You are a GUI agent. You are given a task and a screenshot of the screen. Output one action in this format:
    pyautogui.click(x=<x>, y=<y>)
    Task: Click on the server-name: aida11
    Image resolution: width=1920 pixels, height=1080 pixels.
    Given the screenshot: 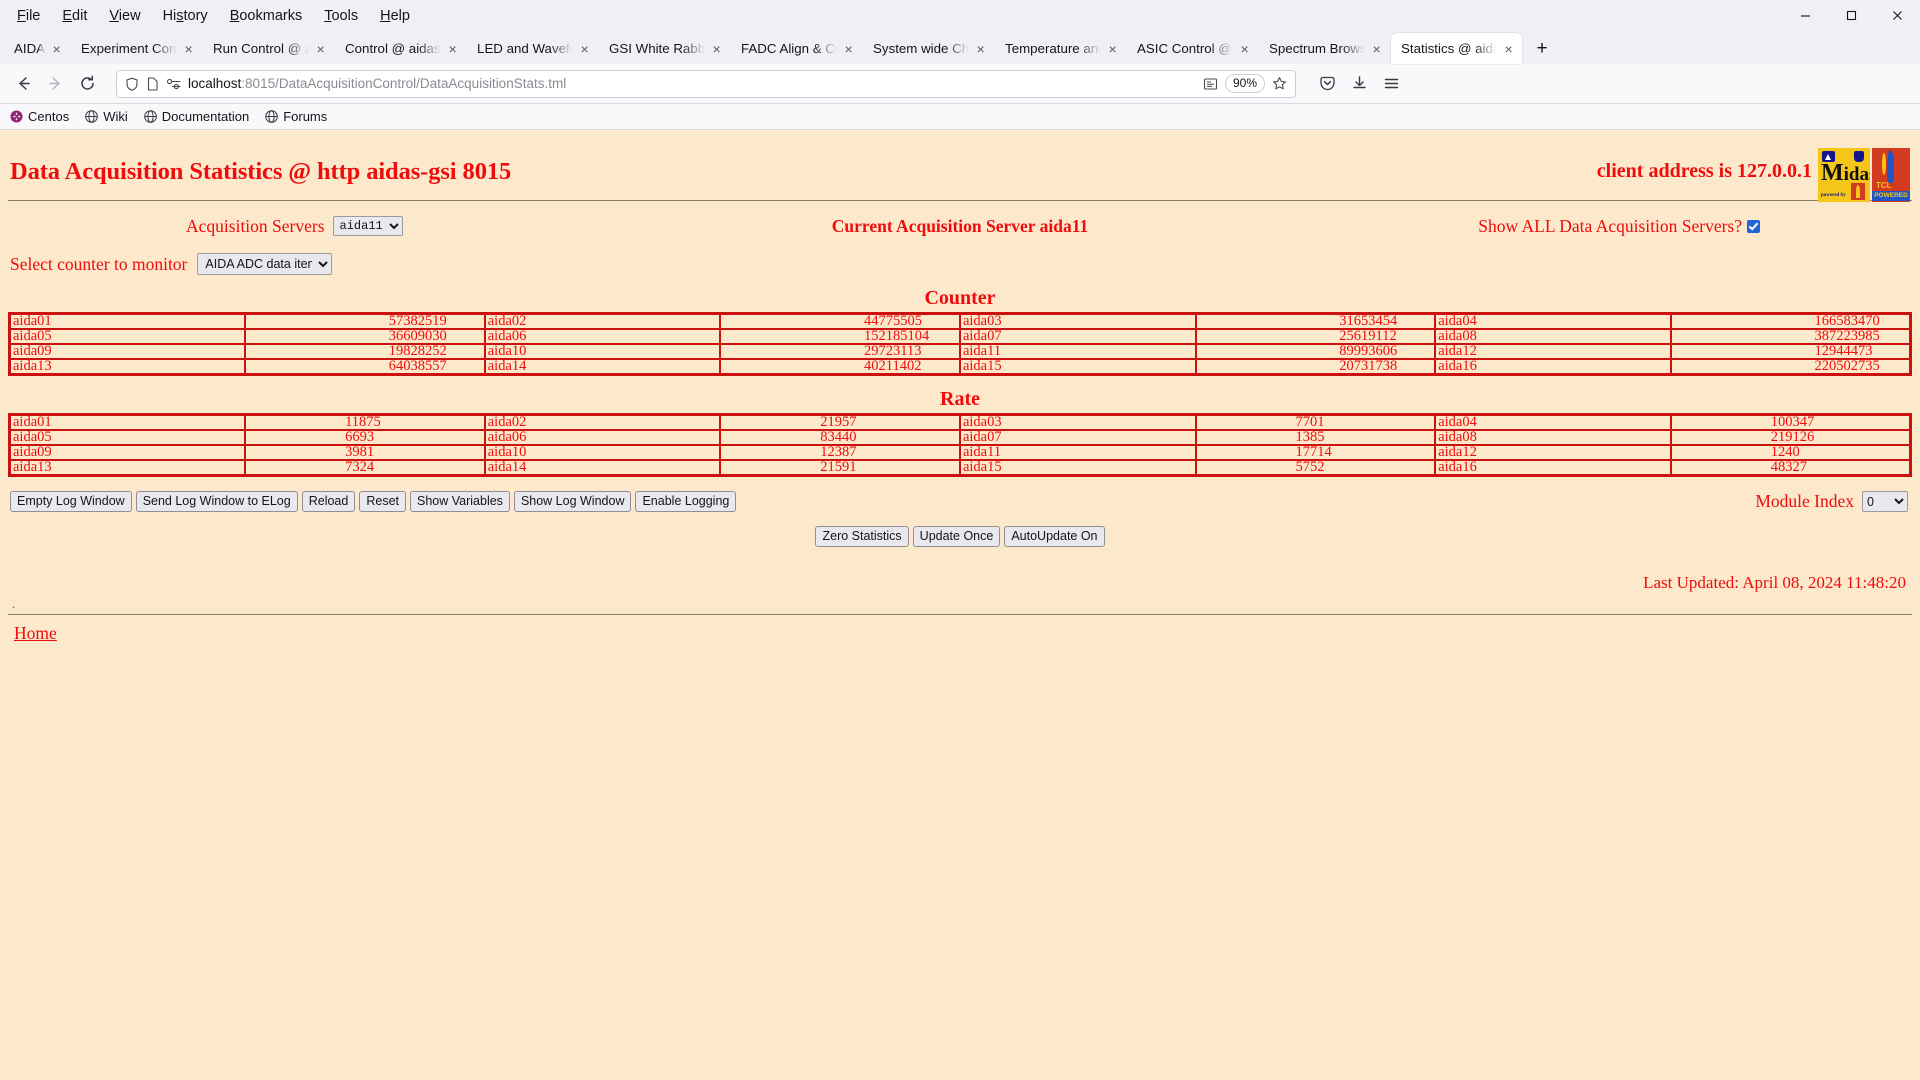 What is the action you would take?
    pyautogui.click(x=1077, y=452)
    